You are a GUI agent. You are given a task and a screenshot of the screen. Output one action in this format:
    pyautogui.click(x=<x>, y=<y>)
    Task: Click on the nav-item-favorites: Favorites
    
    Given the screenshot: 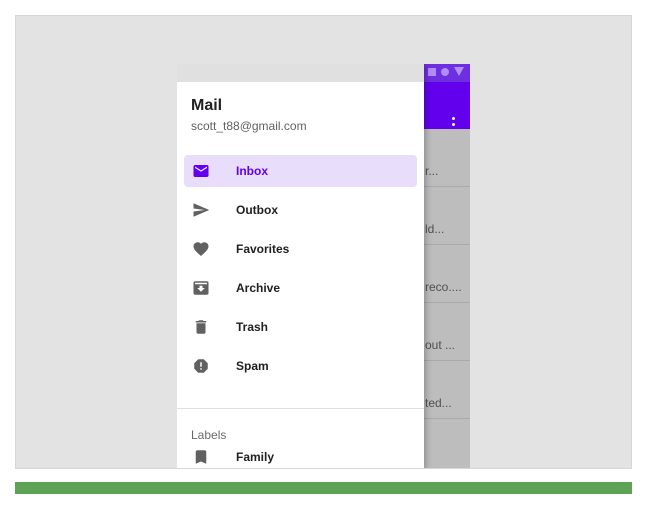 What is the action you would take?
    pyautogui.click(x=300, y=249)
    